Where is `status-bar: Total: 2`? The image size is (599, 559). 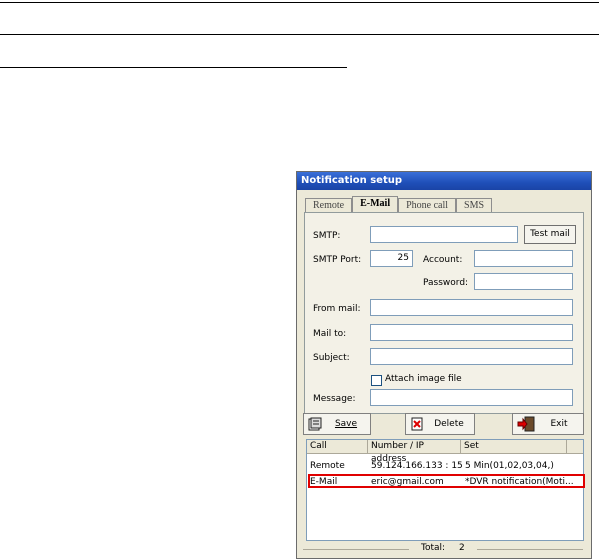 status-bar: Total: 2 is located at coordinates (444, 549).